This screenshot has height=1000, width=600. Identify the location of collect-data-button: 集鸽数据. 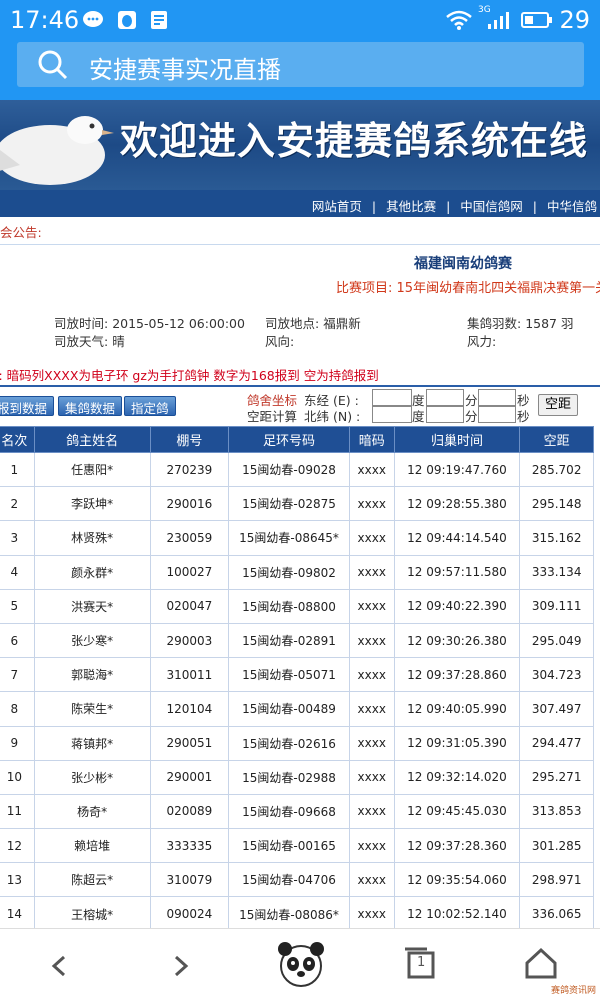
(90, 406).